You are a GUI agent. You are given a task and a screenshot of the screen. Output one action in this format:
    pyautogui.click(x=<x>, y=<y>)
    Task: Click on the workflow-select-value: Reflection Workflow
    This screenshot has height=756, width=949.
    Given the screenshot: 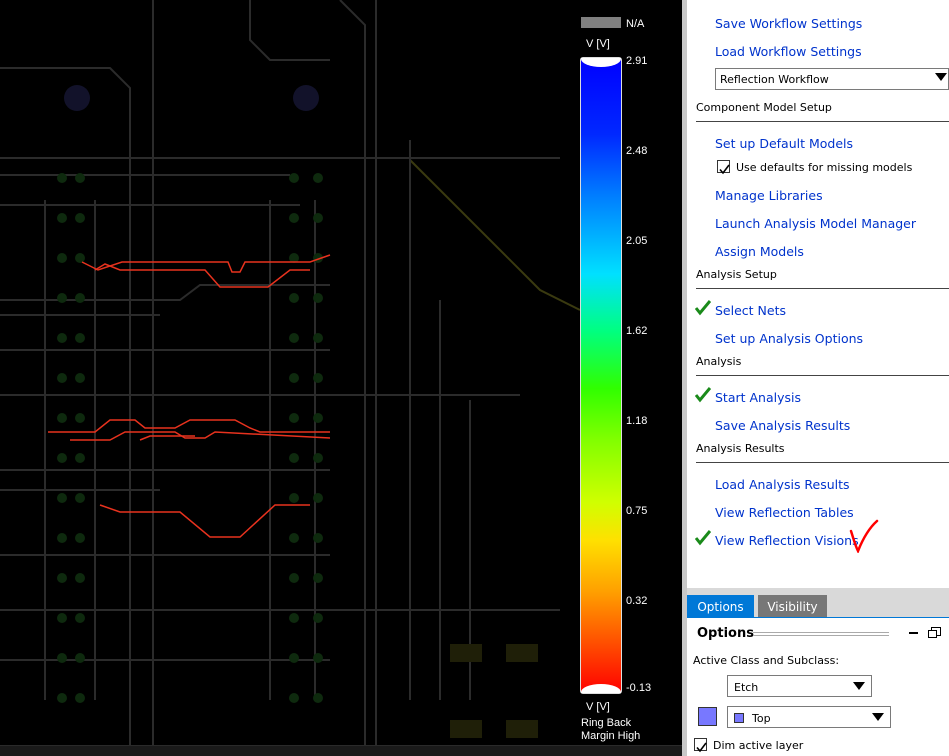 What is the action you would take?
    pyautogui.click(x=774, y=79)
    